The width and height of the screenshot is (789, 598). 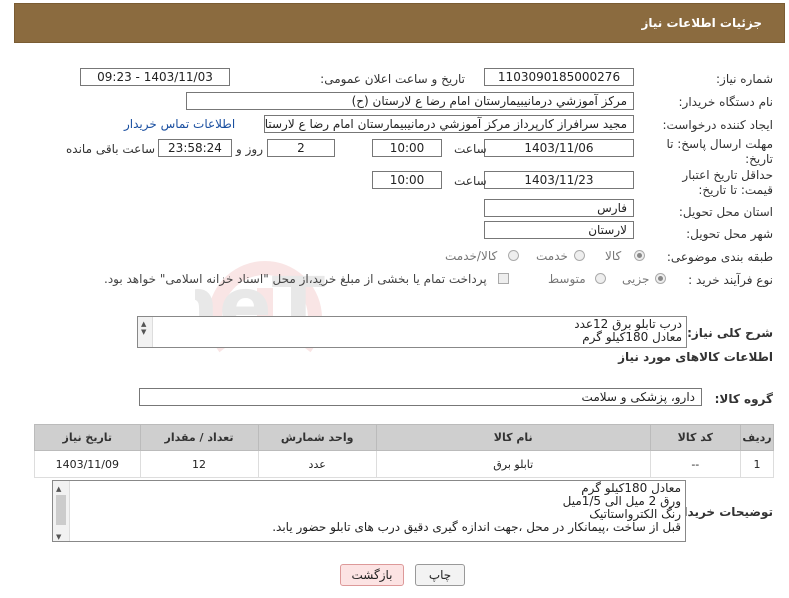 I want to click on cell-item-name: تابلو برق, so click(x=513, y=464).